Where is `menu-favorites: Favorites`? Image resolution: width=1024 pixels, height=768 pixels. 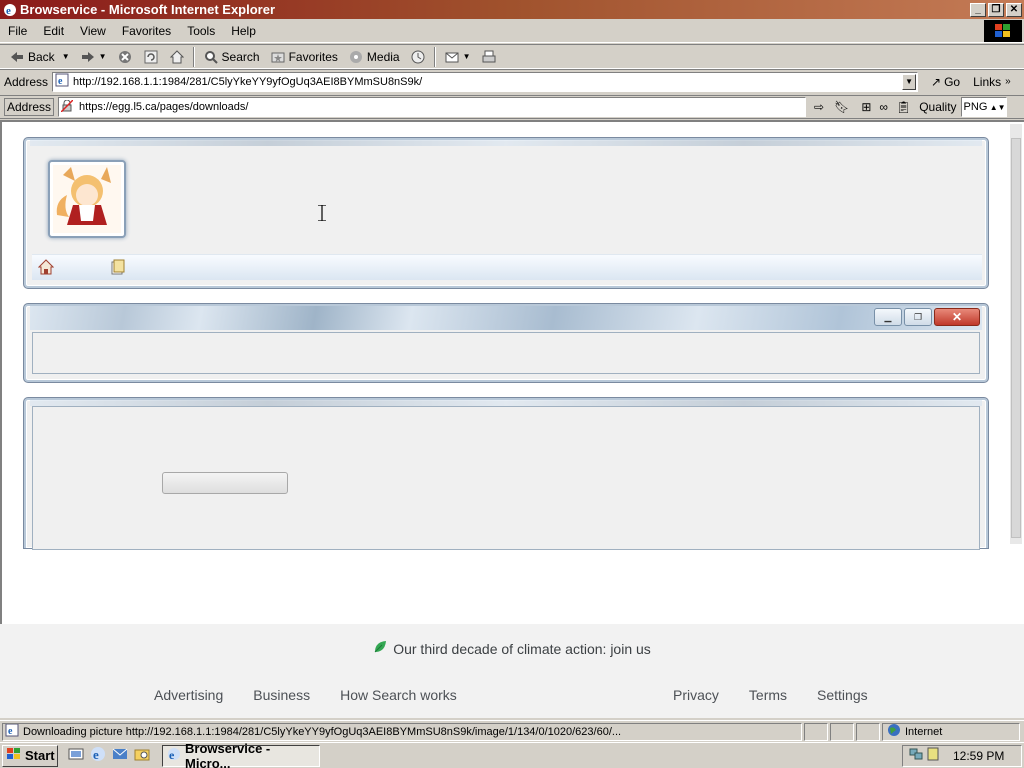 menu-favorites: Favorites is located at coordinates (146, 31).